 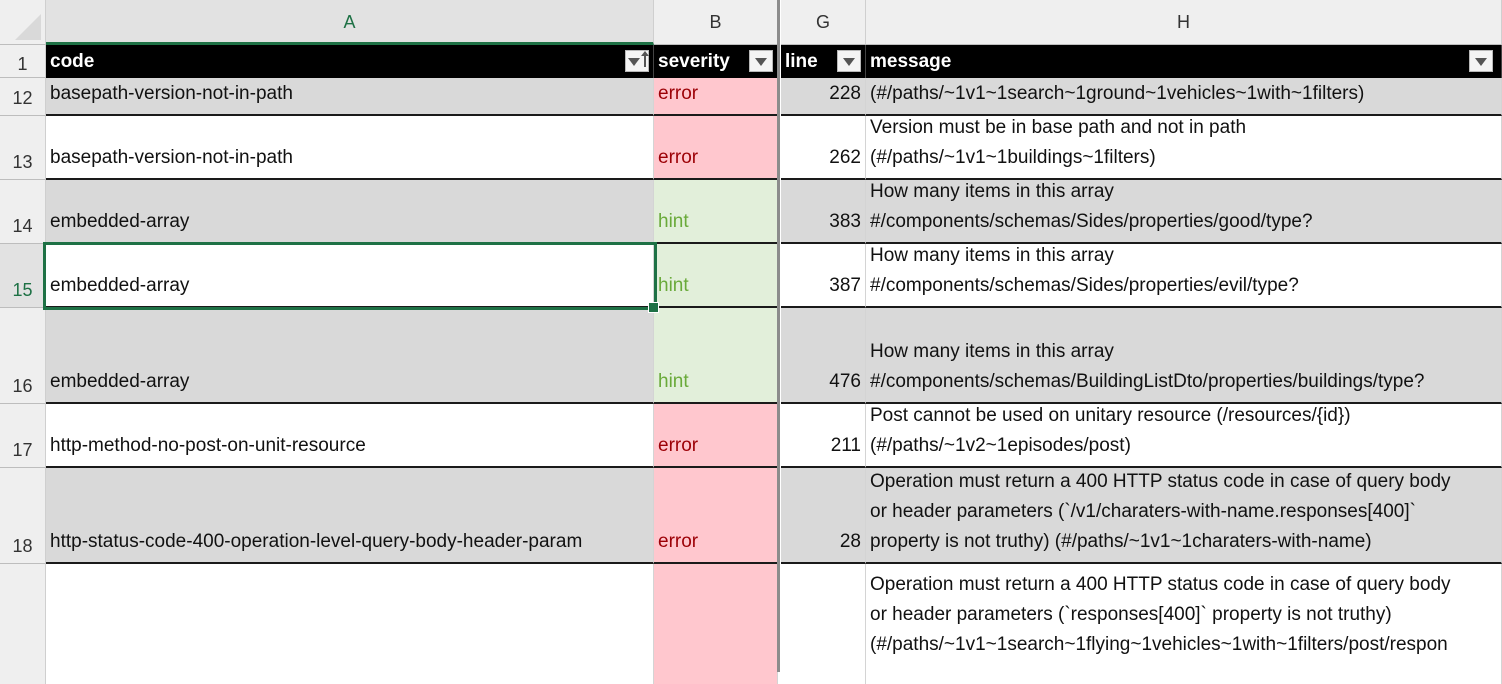 What do you see at coordinates (350, 22) in the screenshot?
I see `column-header-a: A` at bounding box center [350, 22].